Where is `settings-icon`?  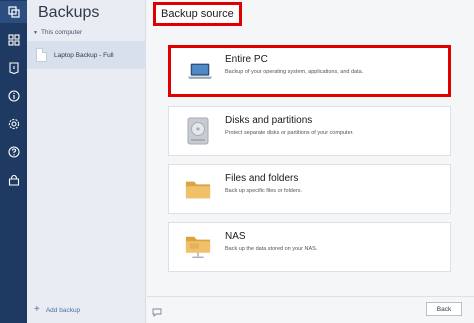 settings-icon is located at coordinates (13, 124).